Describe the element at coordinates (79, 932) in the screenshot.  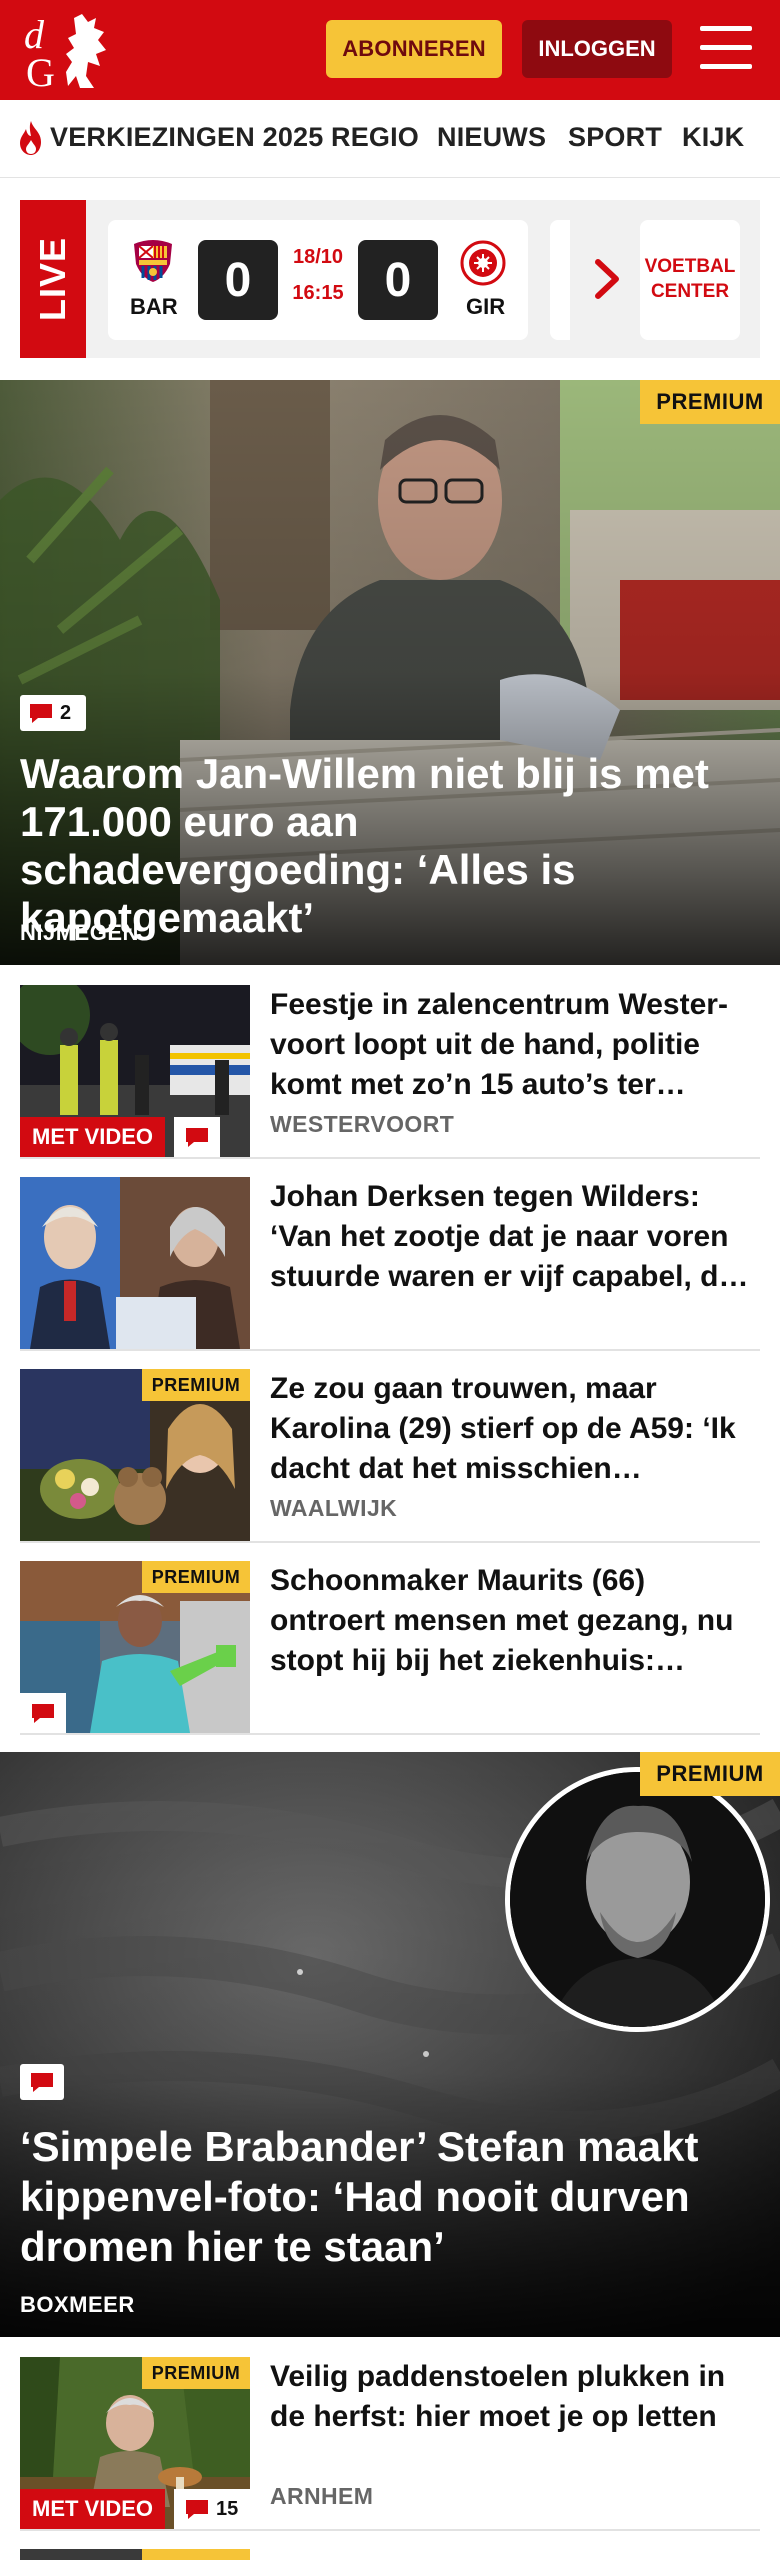
I see `hero-location: NIJMEGEN` at that location.